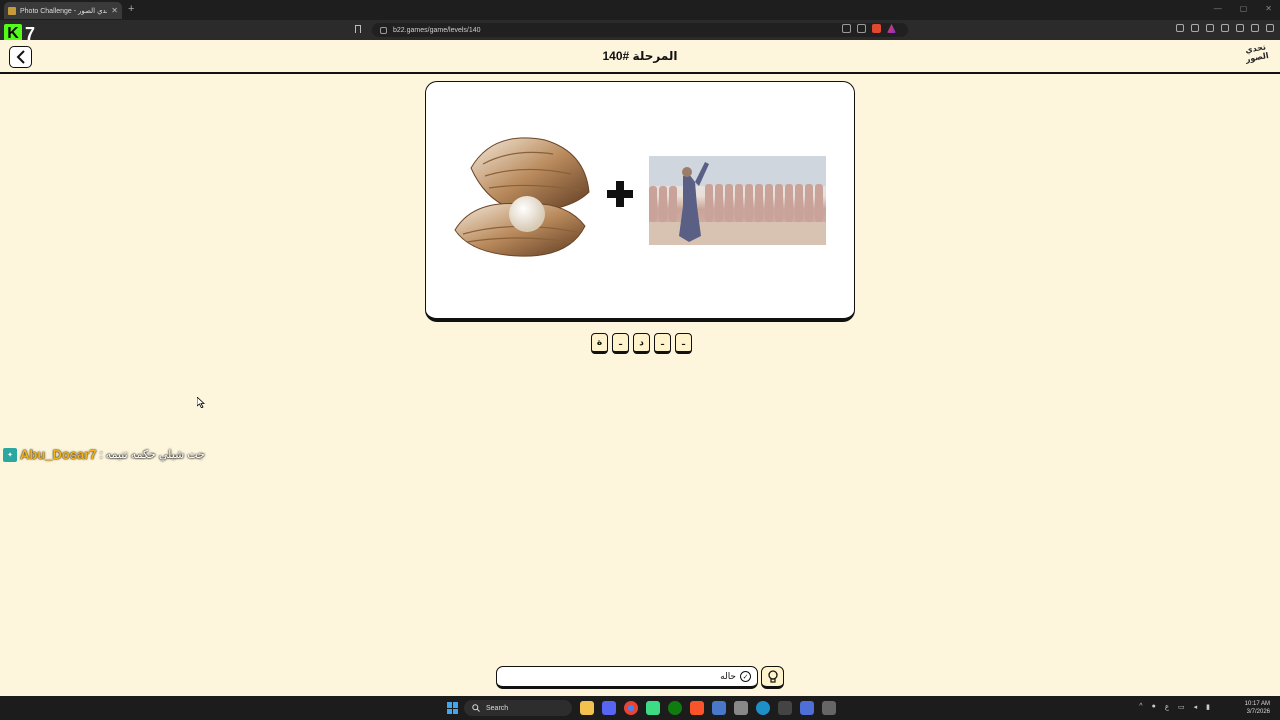 This screenshot has height=720, width=1280. I want to click on network-icon: ▭, so click(1181, 707).